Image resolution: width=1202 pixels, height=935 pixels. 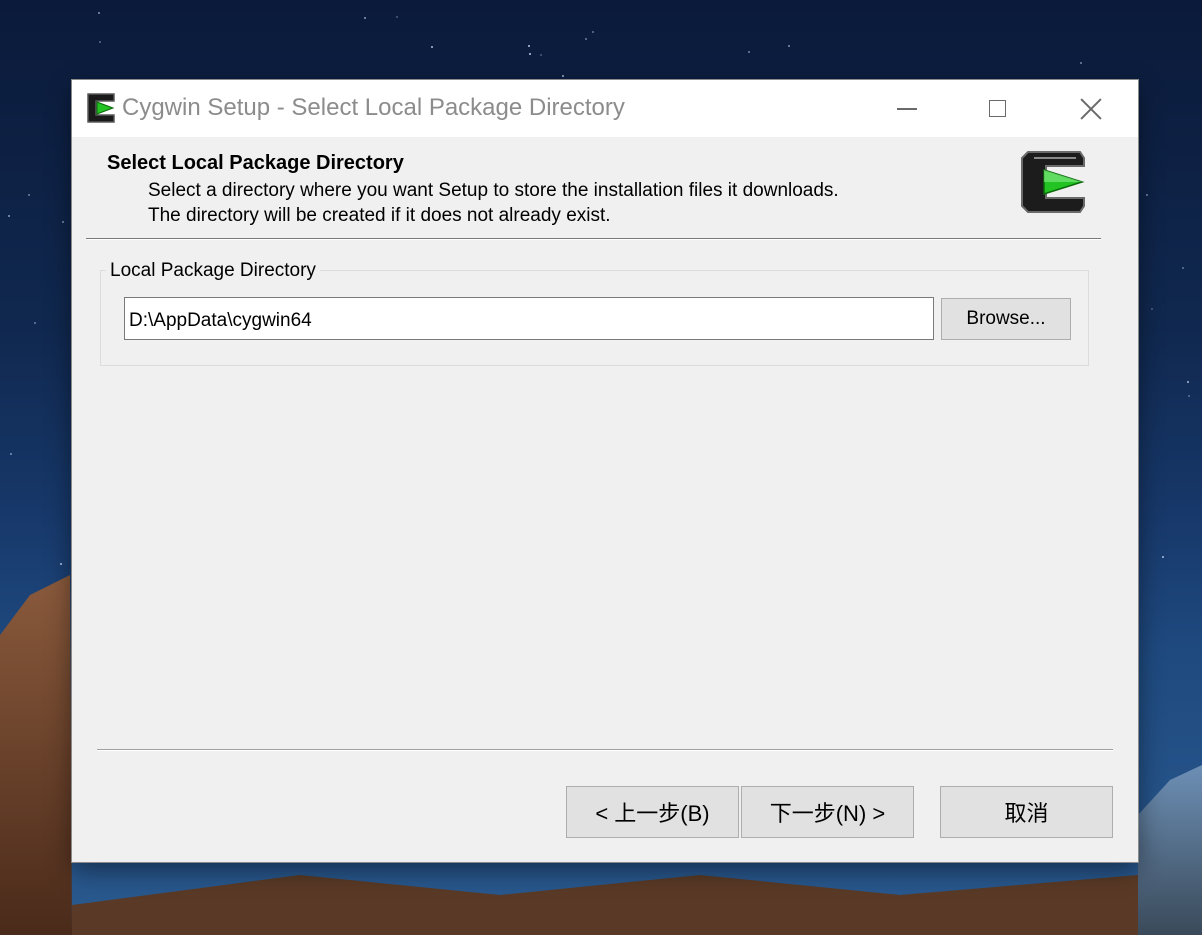 I want to click on page-heading: Select Local Package Directory, so click(x=255, y=163).